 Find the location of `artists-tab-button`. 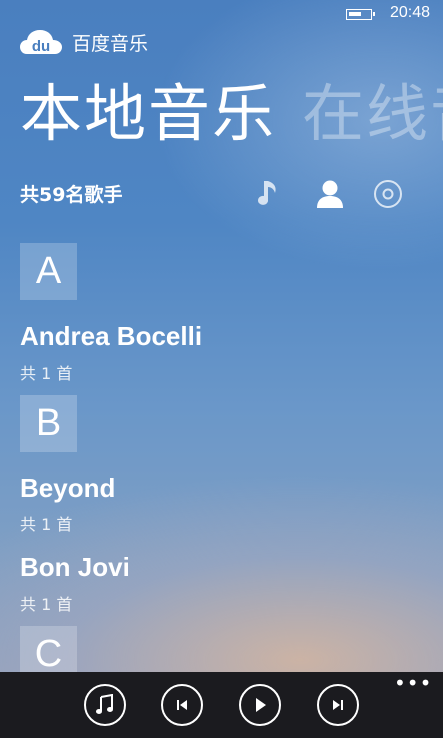

artists-tab-button is located at coordinates (330, 194).